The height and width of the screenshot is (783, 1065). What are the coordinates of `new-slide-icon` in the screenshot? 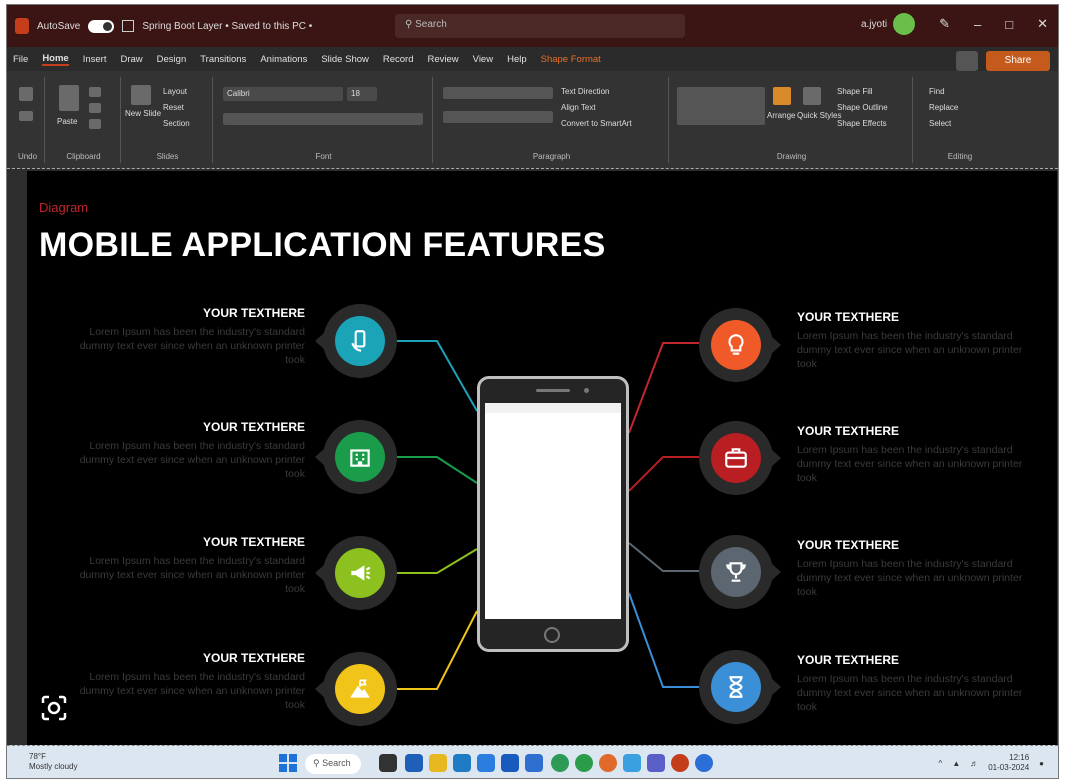 It's located at (141, 95).